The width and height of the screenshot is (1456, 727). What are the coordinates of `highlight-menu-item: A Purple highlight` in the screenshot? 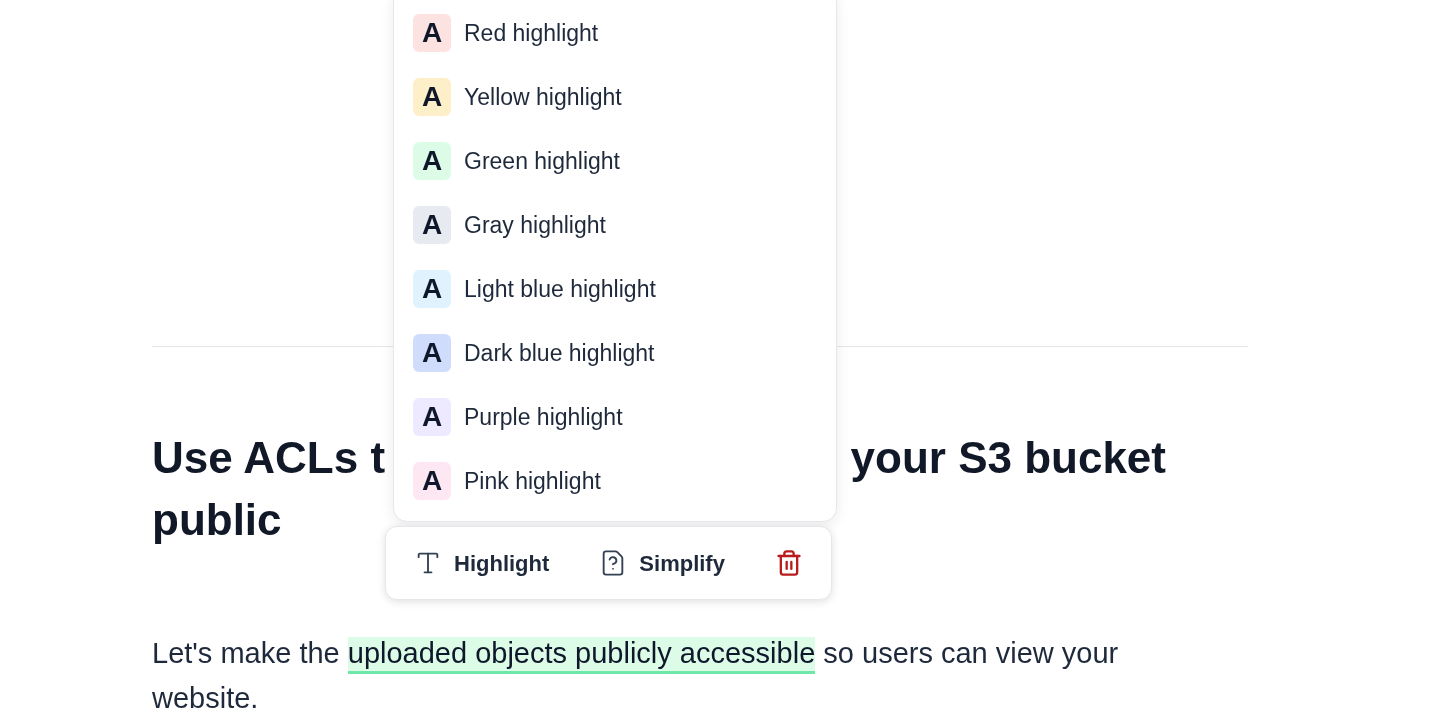 It's located at (615, 417).